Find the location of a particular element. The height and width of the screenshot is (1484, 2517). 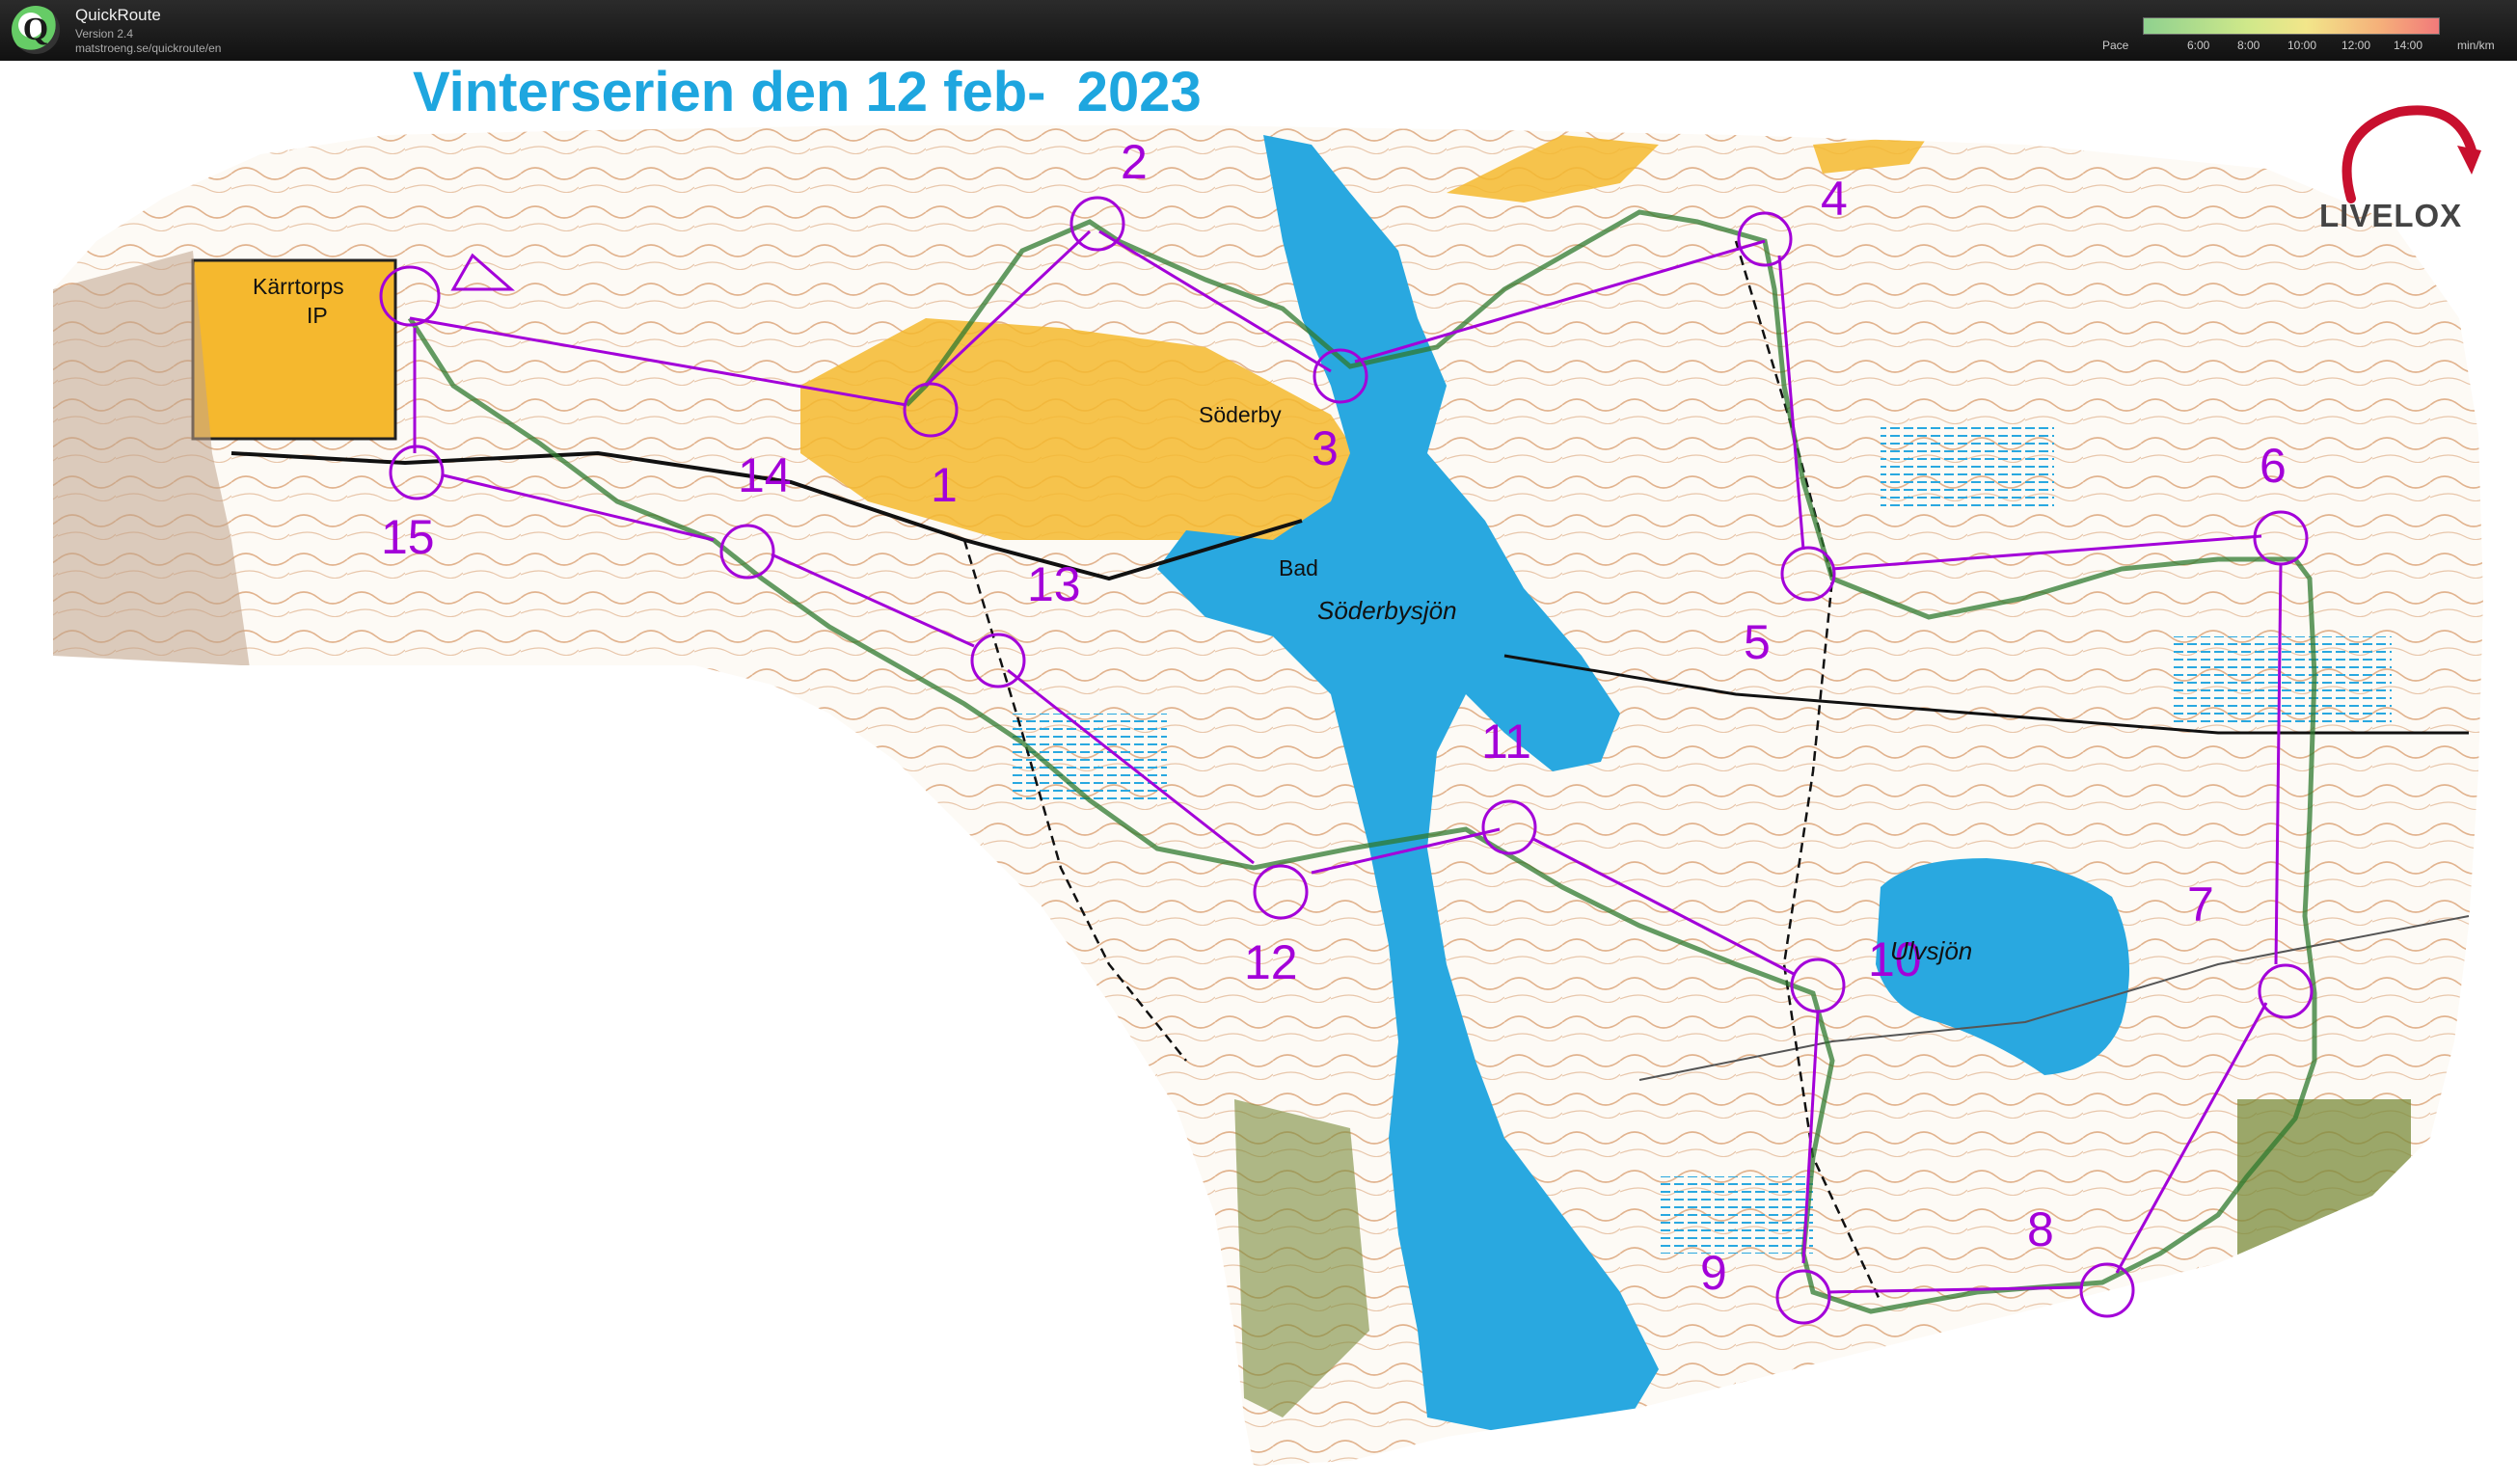

app-version: Version 2.4 is located at coordinates (105, 33).